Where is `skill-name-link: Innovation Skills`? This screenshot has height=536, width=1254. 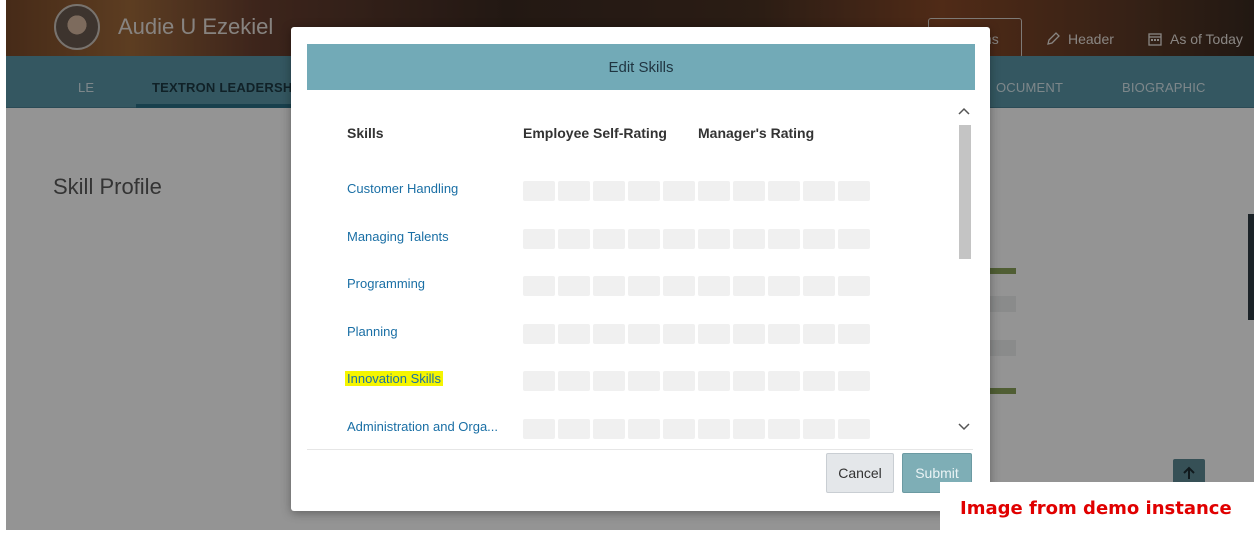 skill-name-link: Innovation Skills is located at coordinates (394, 378).